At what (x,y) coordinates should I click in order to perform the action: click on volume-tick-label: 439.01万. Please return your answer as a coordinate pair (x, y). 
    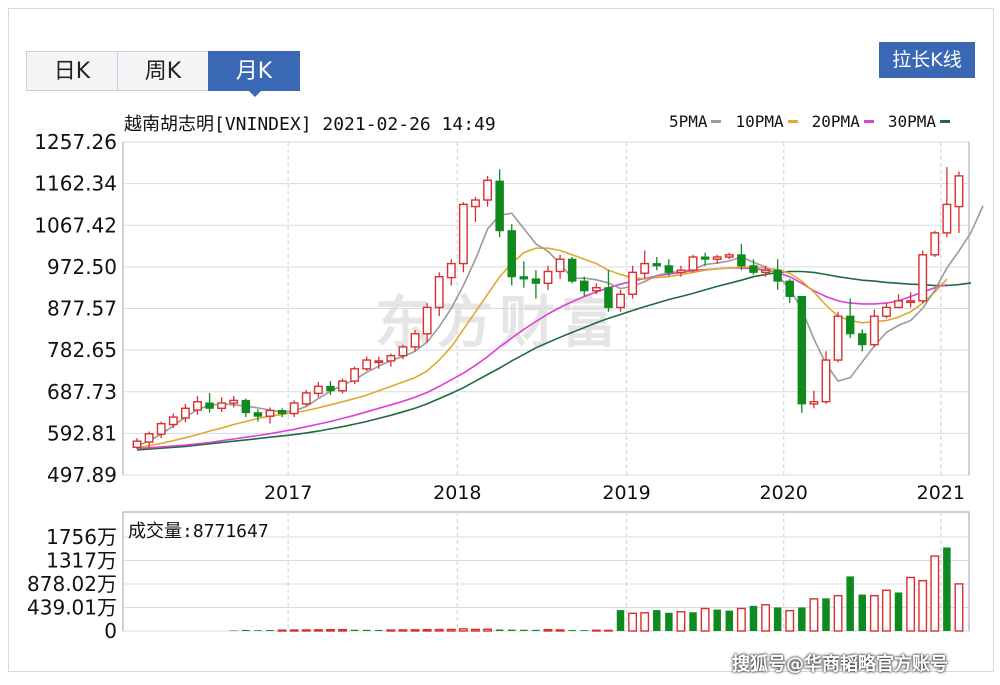
    Looking at the image, I should click on (72, 608).